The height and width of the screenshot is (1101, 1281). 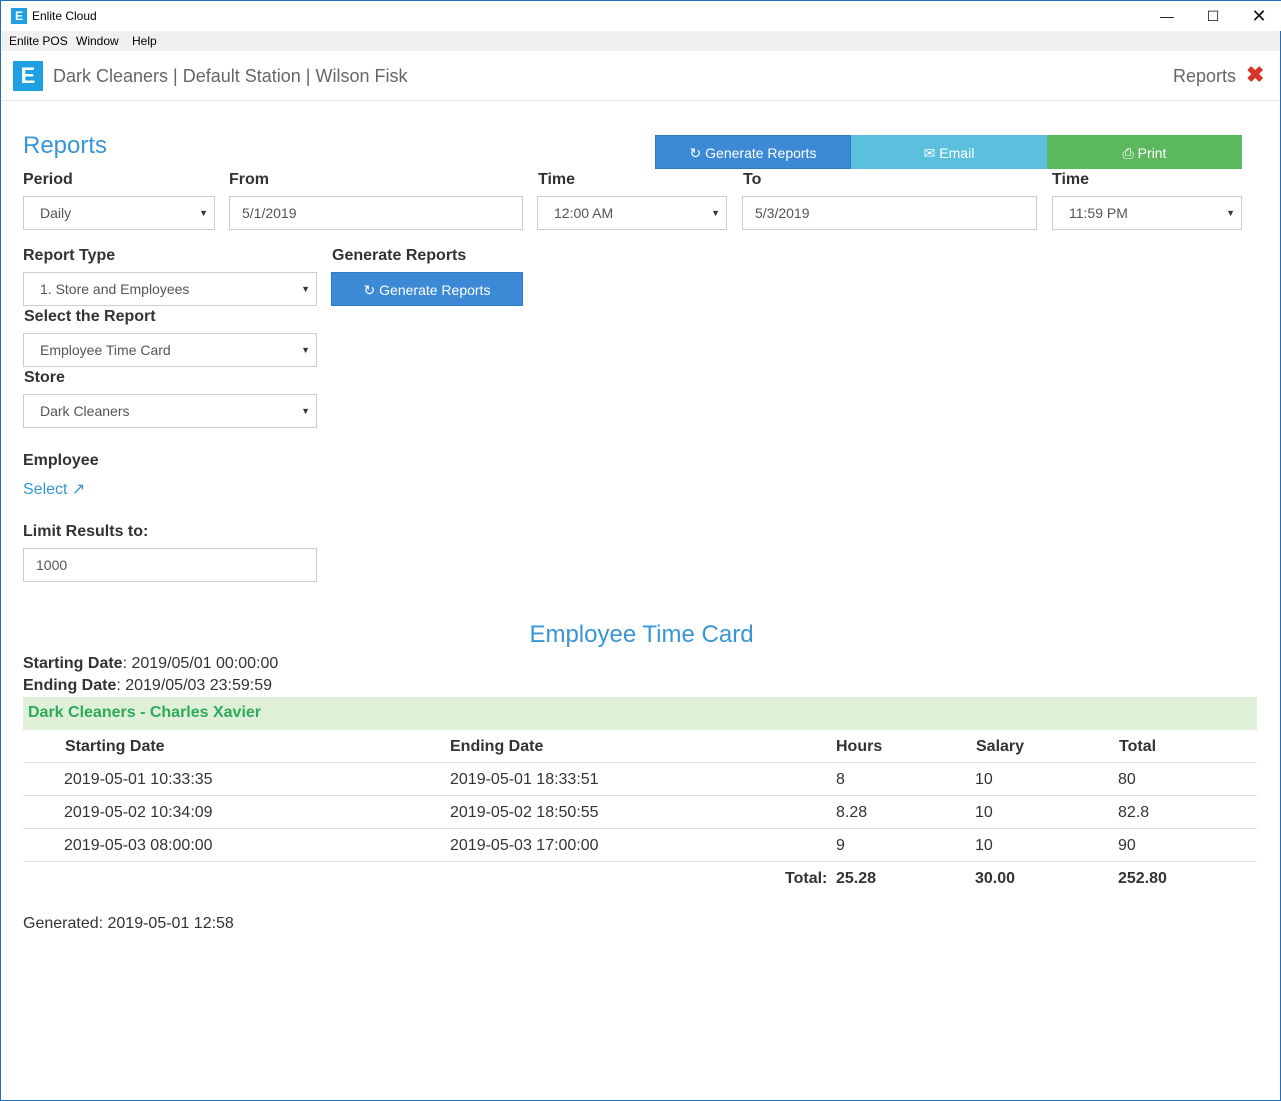 What do you see at coordinates (56, 213) in the screenshot?
I see `period-value: Daily` at bounding box center [56, 213].